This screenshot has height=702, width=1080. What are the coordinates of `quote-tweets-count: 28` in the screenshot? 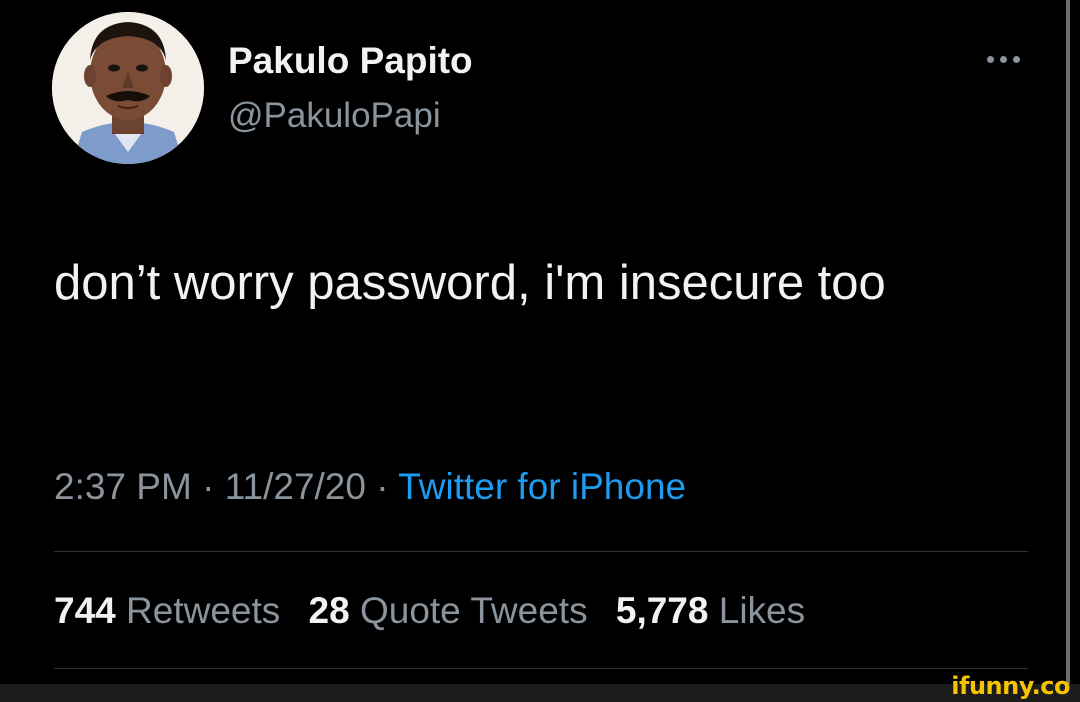 It's located at (329, 610).